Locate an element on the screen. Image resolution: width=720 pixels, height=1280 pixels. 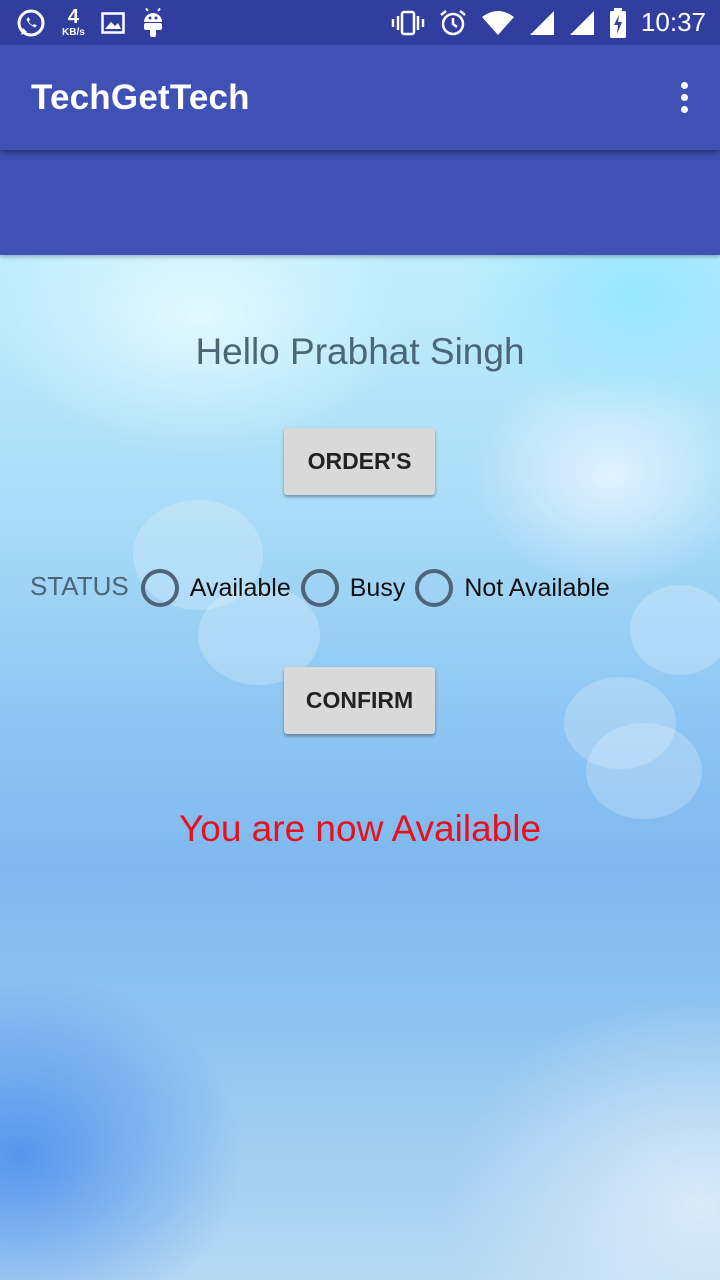
app-bar: TechGetTech is located at coordinates (360, 97).